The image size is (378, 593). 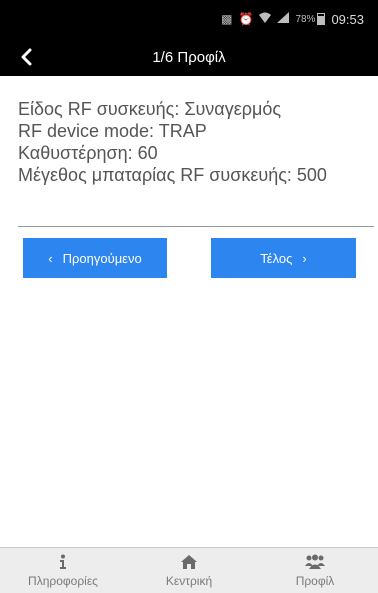 I want to click on page-title: 1/6 Προφίλ, so click(x=189, y=57).